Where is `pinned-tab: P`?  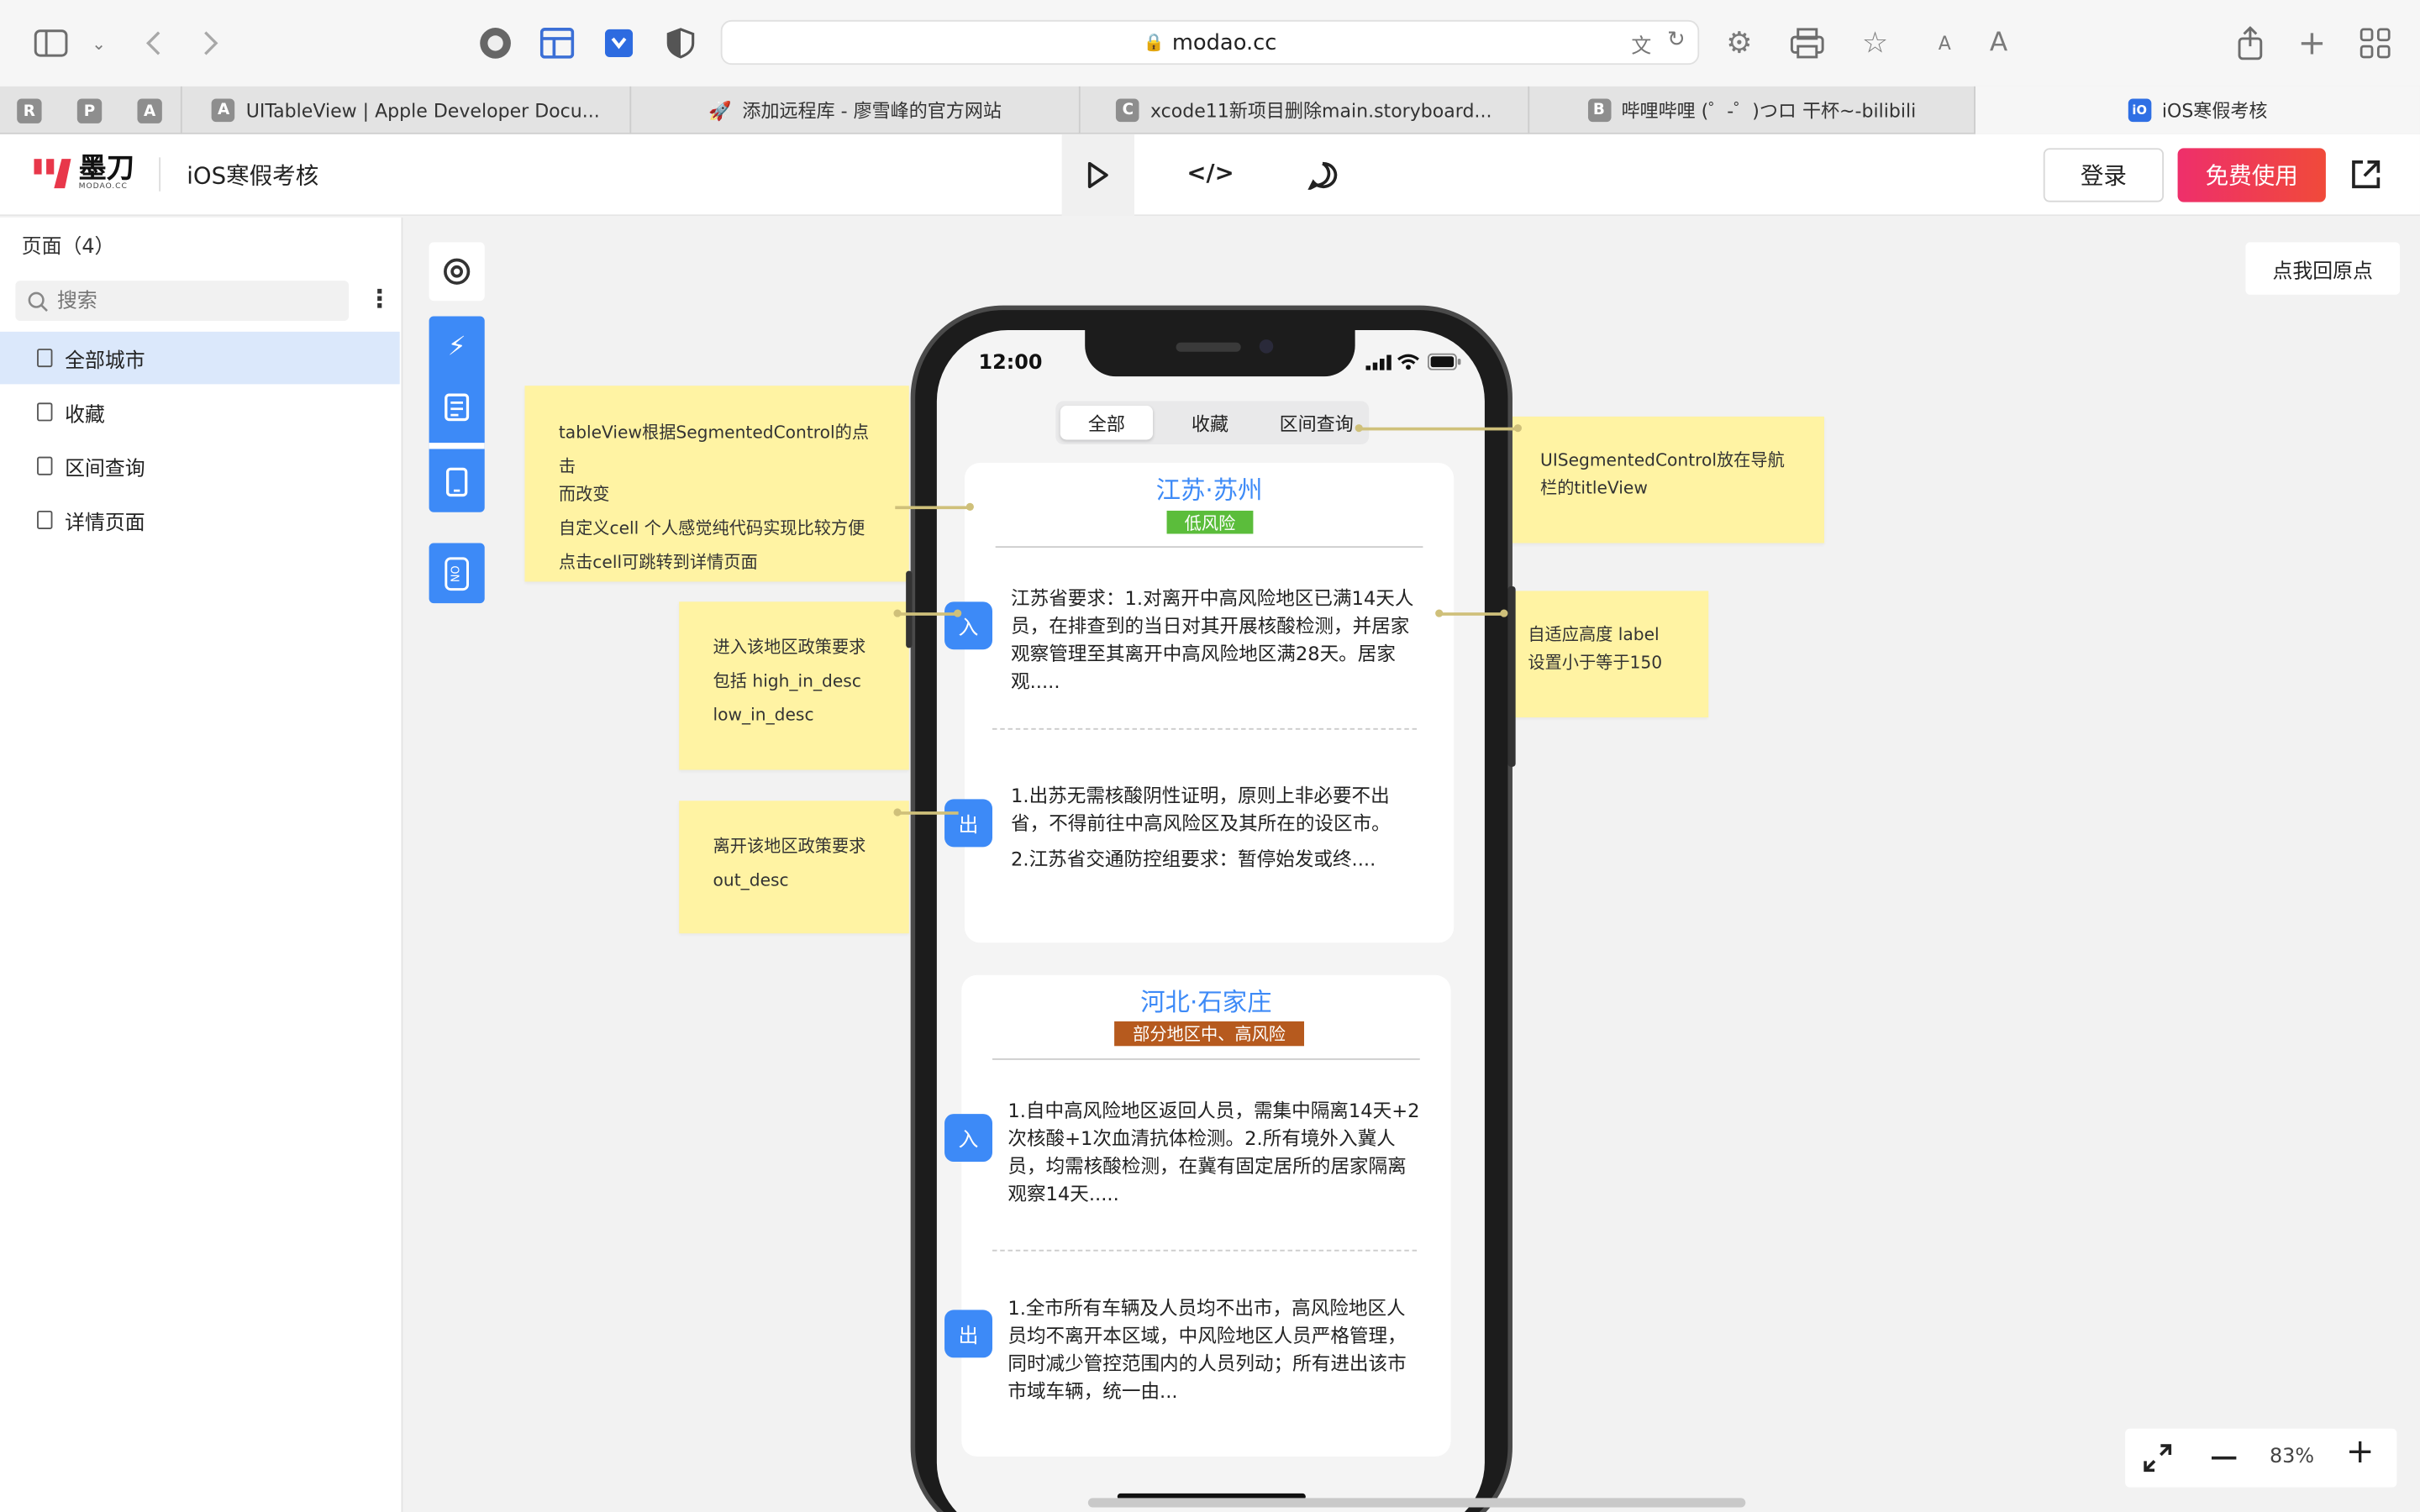 pinned-tab: P is located at coordinates (90, 110).